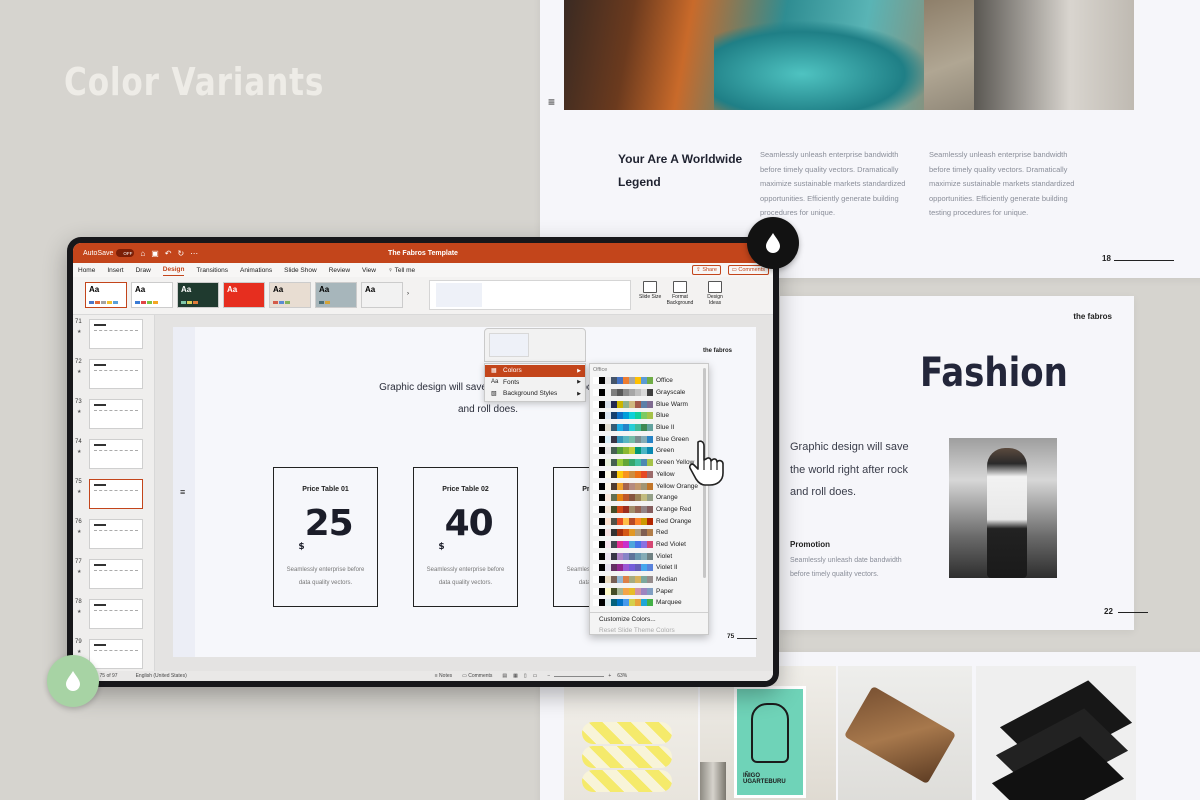 Image resolution: width=1200 pixels, height=800 pixels. What do you see at coordinates (649, 568) in the screenshot?
I see `color-scheme-item: Violet II` at bounding box center [649, 568].